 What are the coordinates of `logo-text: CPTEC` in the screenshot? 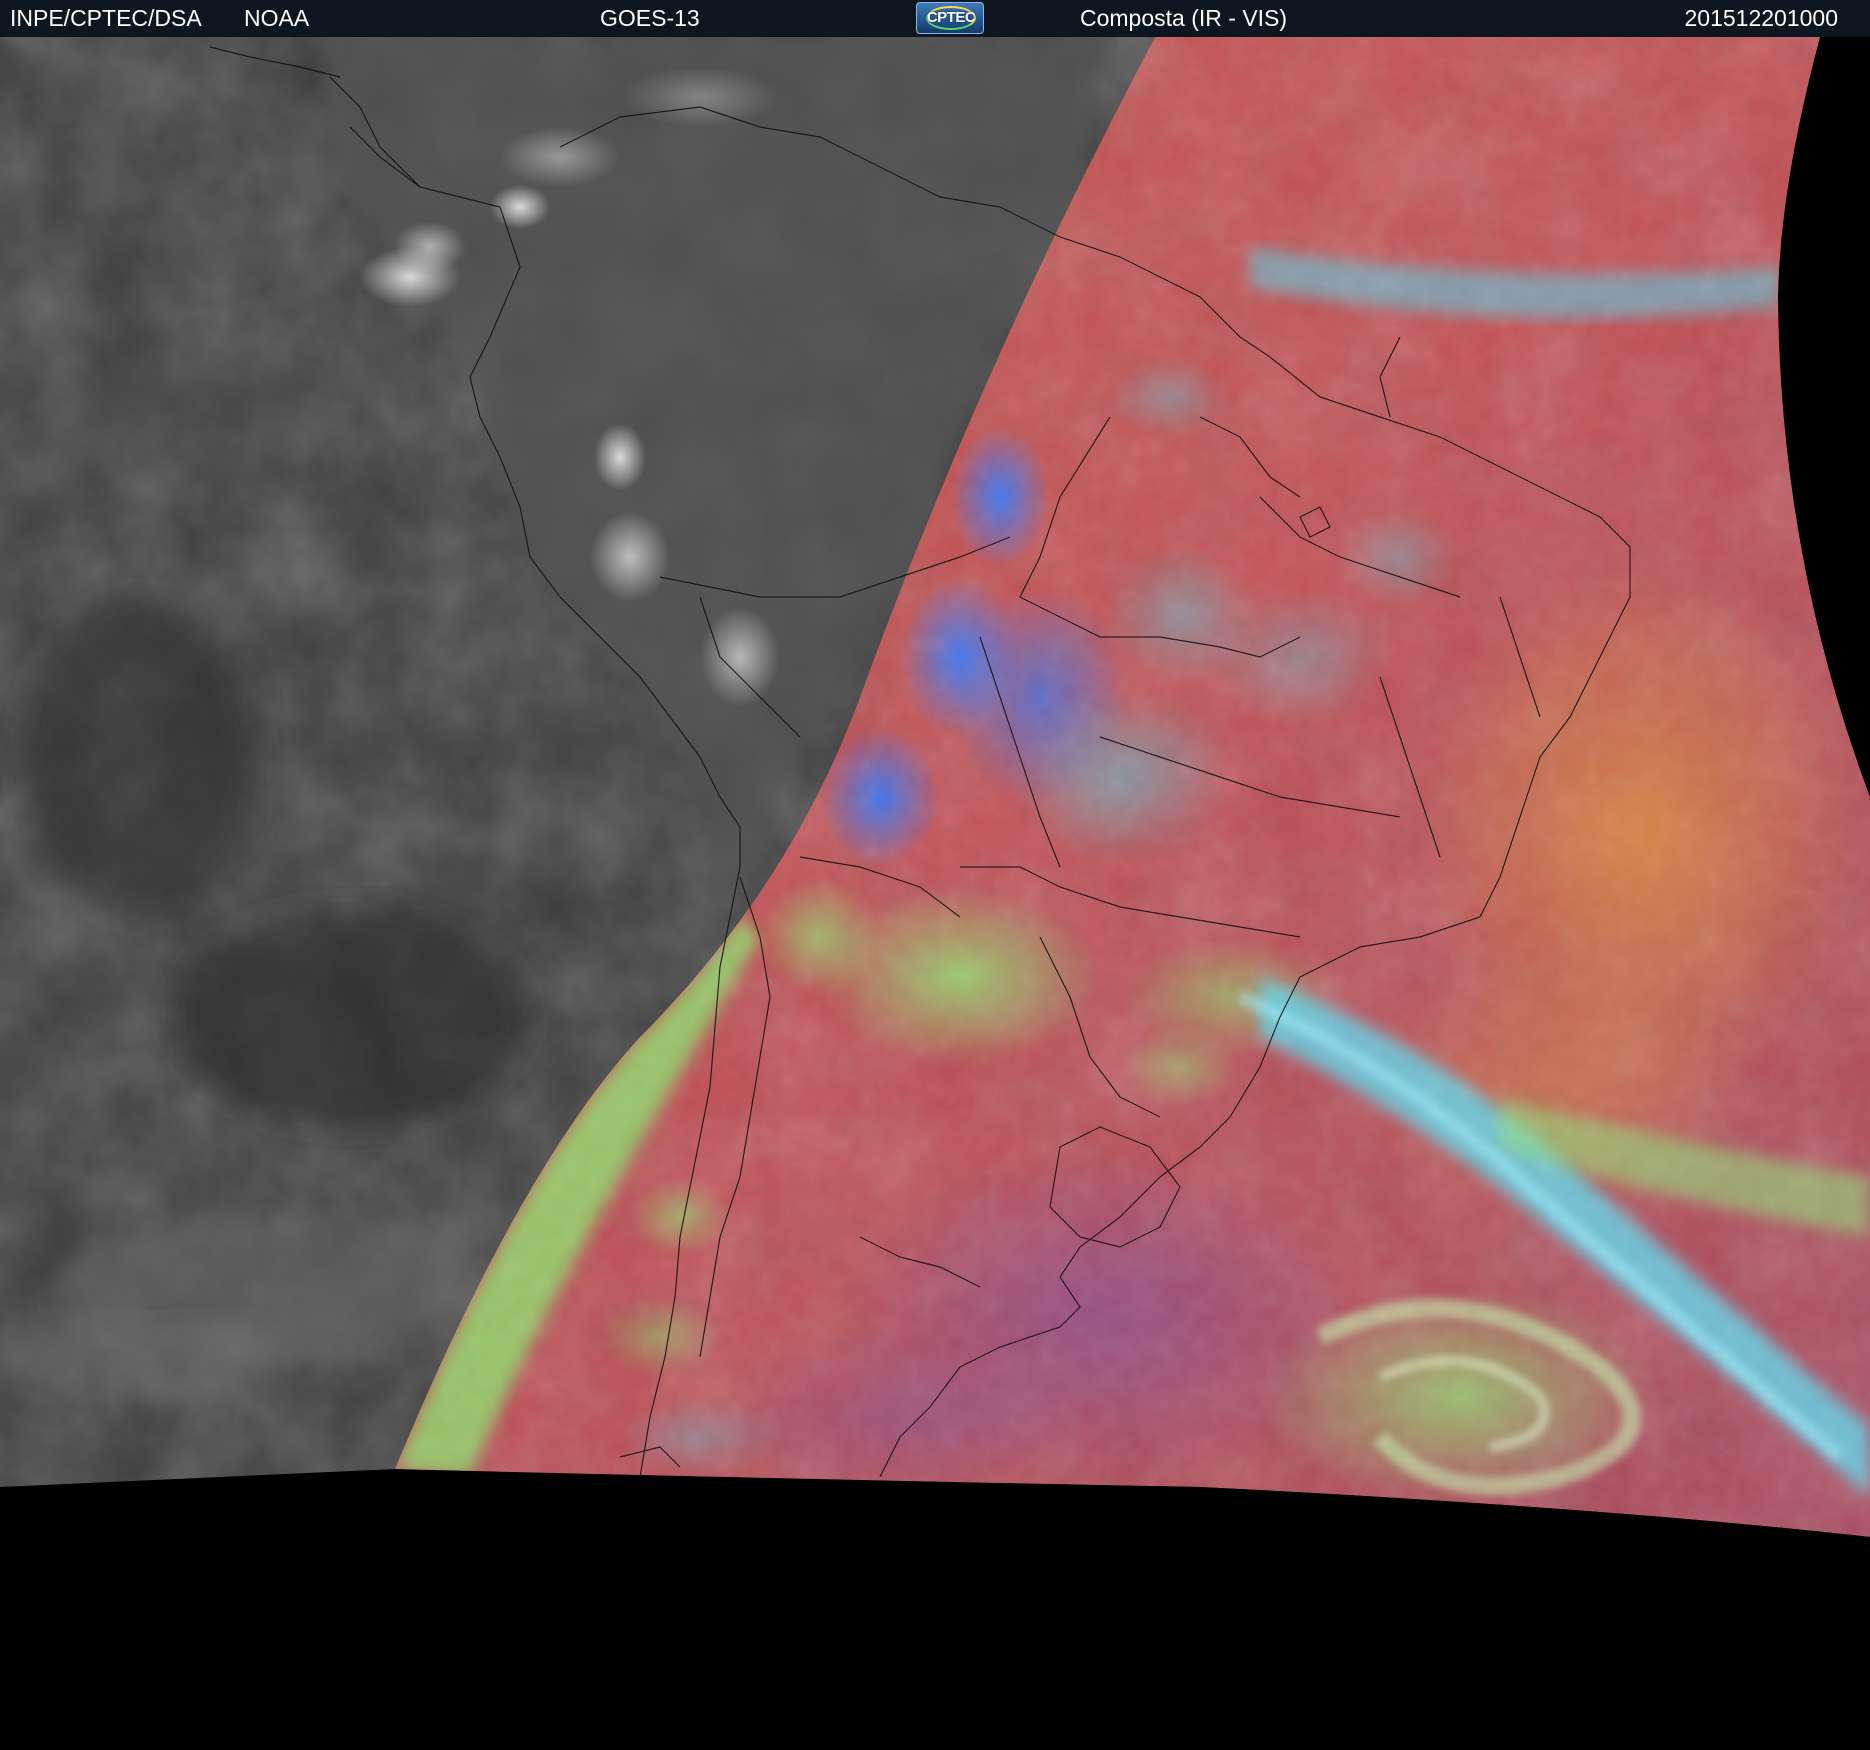 It's located at (951, 17).